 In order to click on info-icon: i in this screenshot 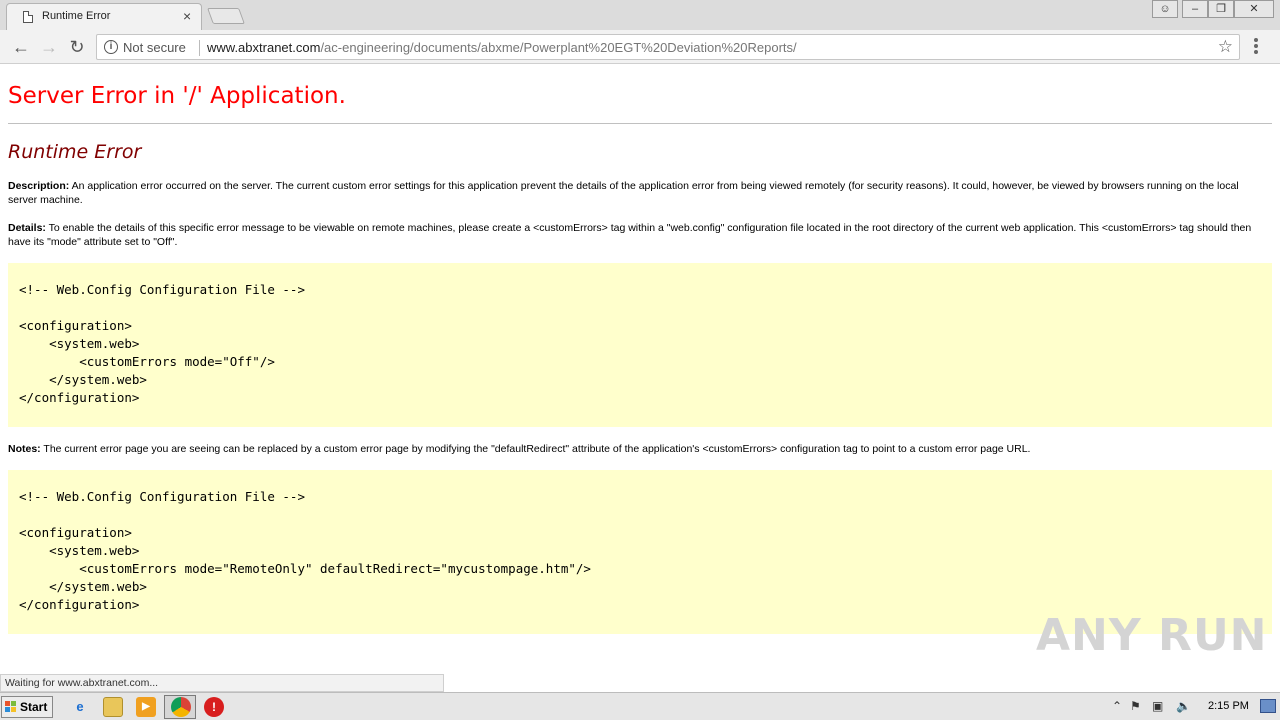, I will do `click(111, 47)`.